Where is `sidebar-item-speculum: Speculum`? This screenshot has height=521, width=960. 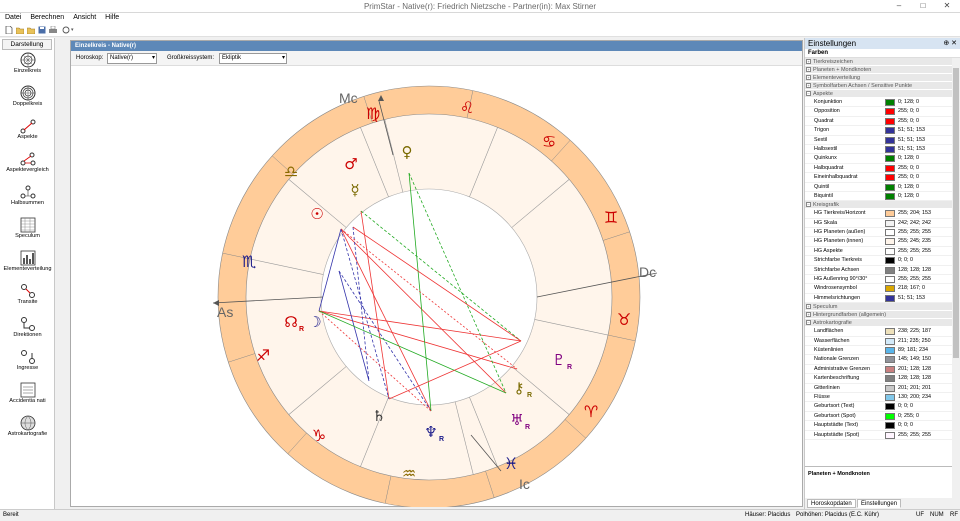
sidebar-item-speculum: Speculum is located at coordinates (27, 228).